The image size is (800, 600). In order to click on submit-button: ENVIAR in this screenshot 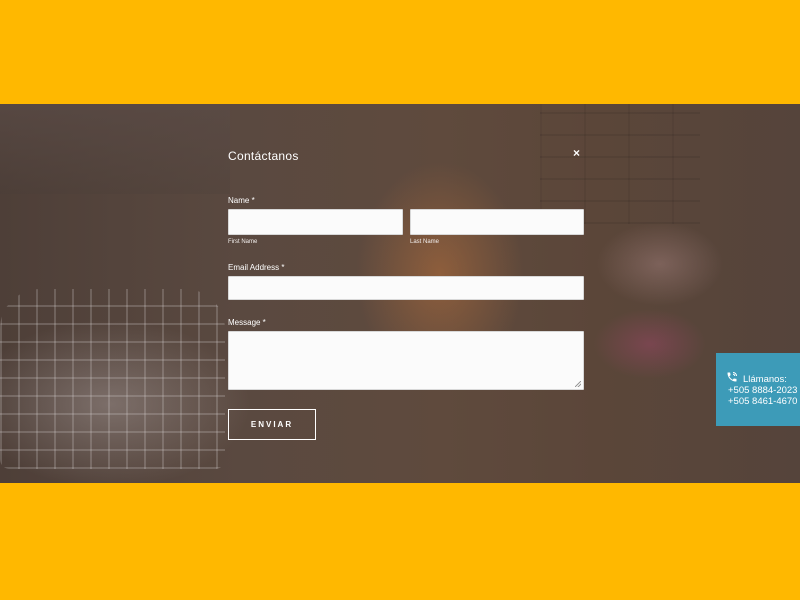, I will do `click(272, 424)`.